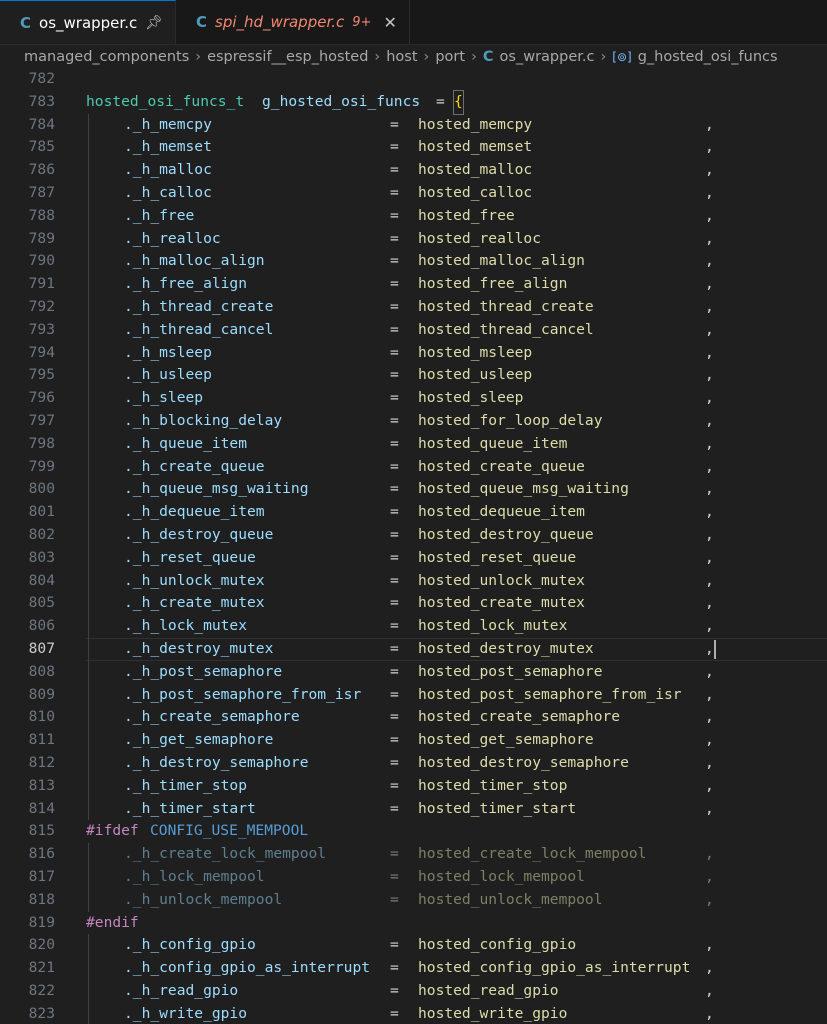 This screenshot has width=827, height=1024. Describe the element at coordinates (186, 443) in the screenshot. I see `struct-field: ._h_queue_item` at that location.